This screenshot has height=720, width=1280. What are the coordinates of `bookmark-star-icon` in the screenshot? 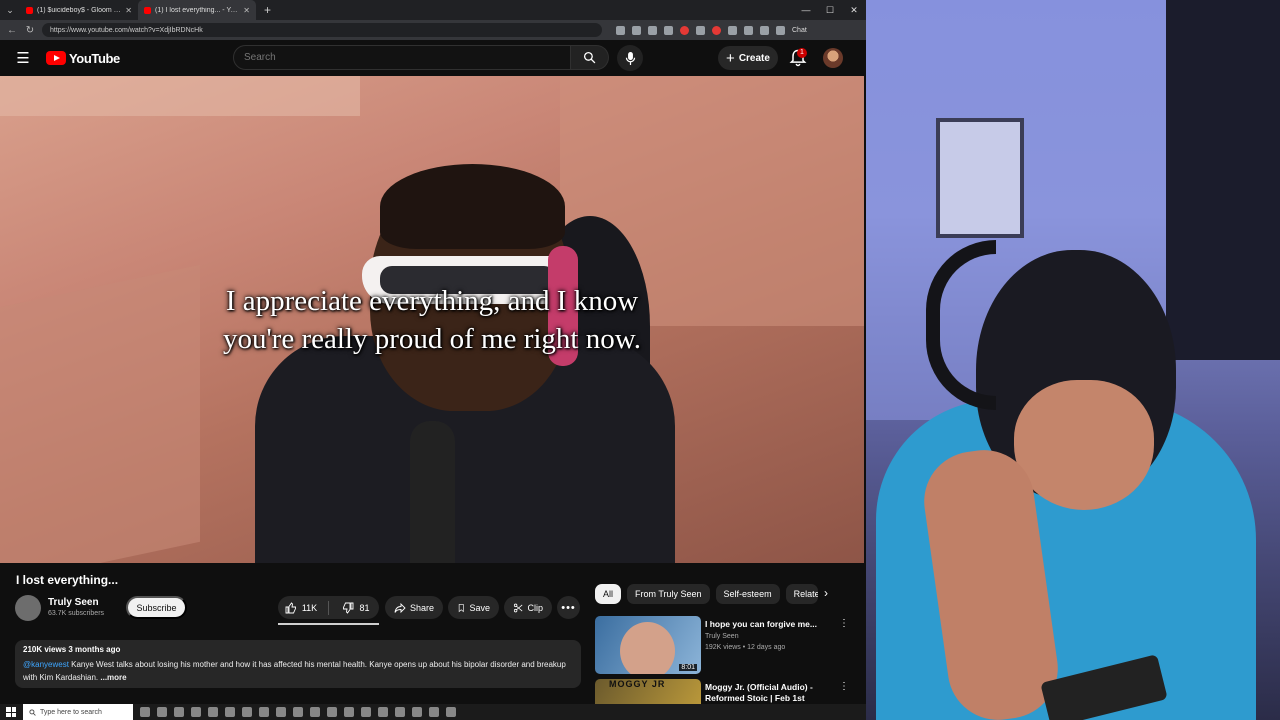 It's located at (652, 30).